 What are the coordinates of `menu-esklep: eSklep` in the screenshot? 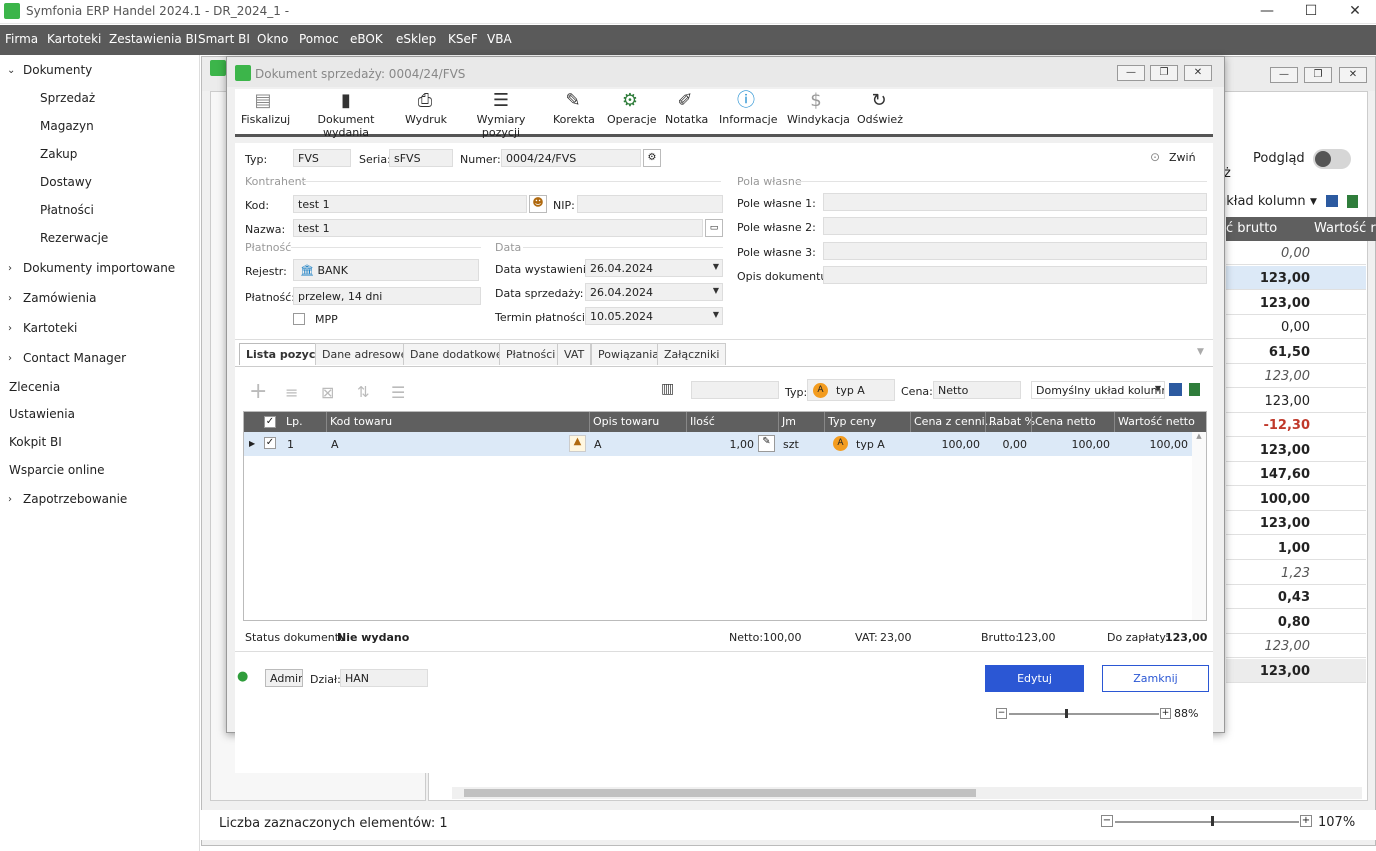 It's located at (416, 39).